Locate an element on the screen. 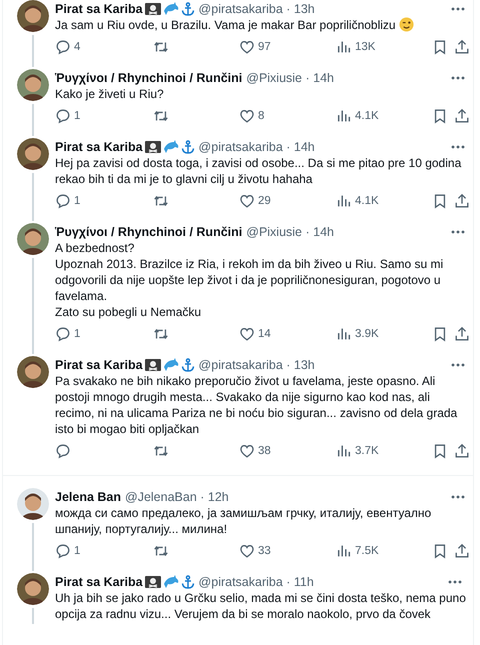  user-name: Jelena Ban is located at coordinates (88, 497).